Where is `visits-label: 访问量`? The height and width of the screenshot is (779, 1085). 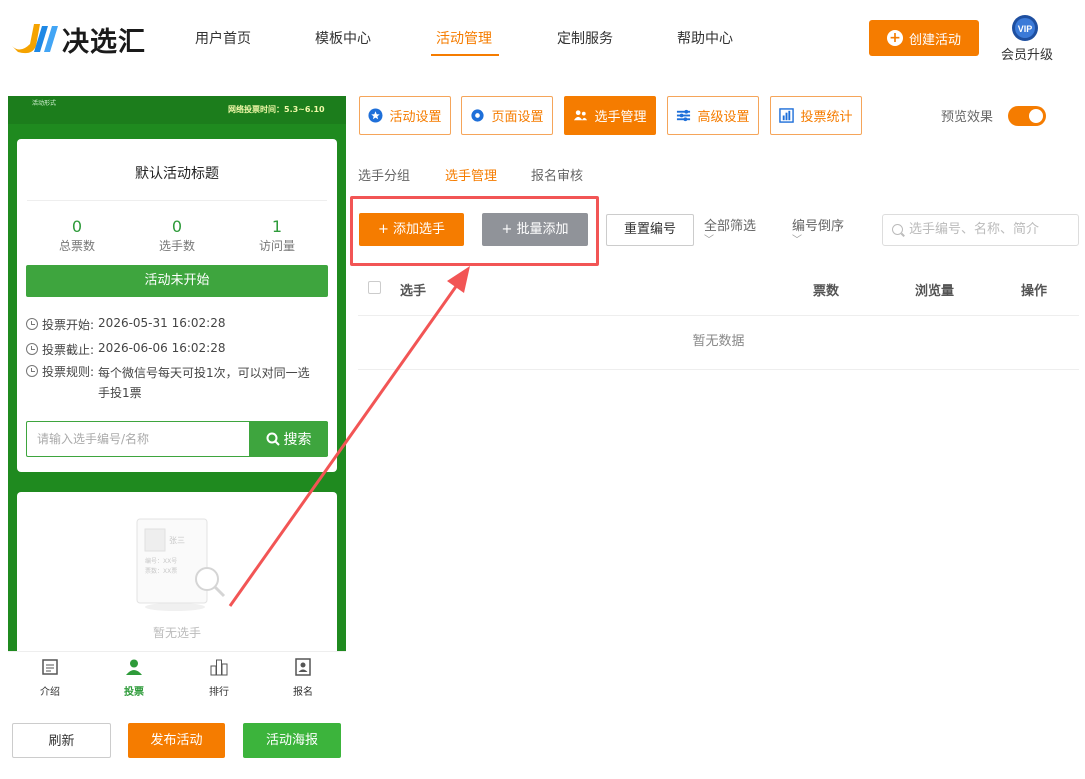 visits-label: 访问量 is located at coordinates (276, 246).